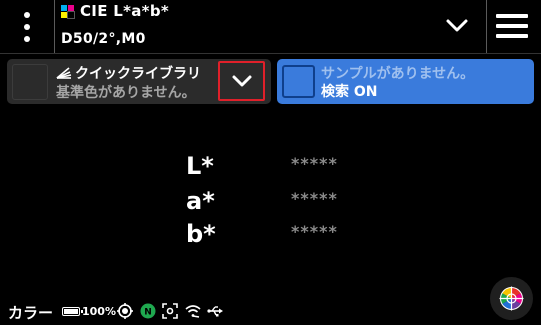 The height and width of the screenshot is (325, 541). Describe the element at coordinates (68, 12) in the screenshot. I see `cmyk-mode-icon` at that location.